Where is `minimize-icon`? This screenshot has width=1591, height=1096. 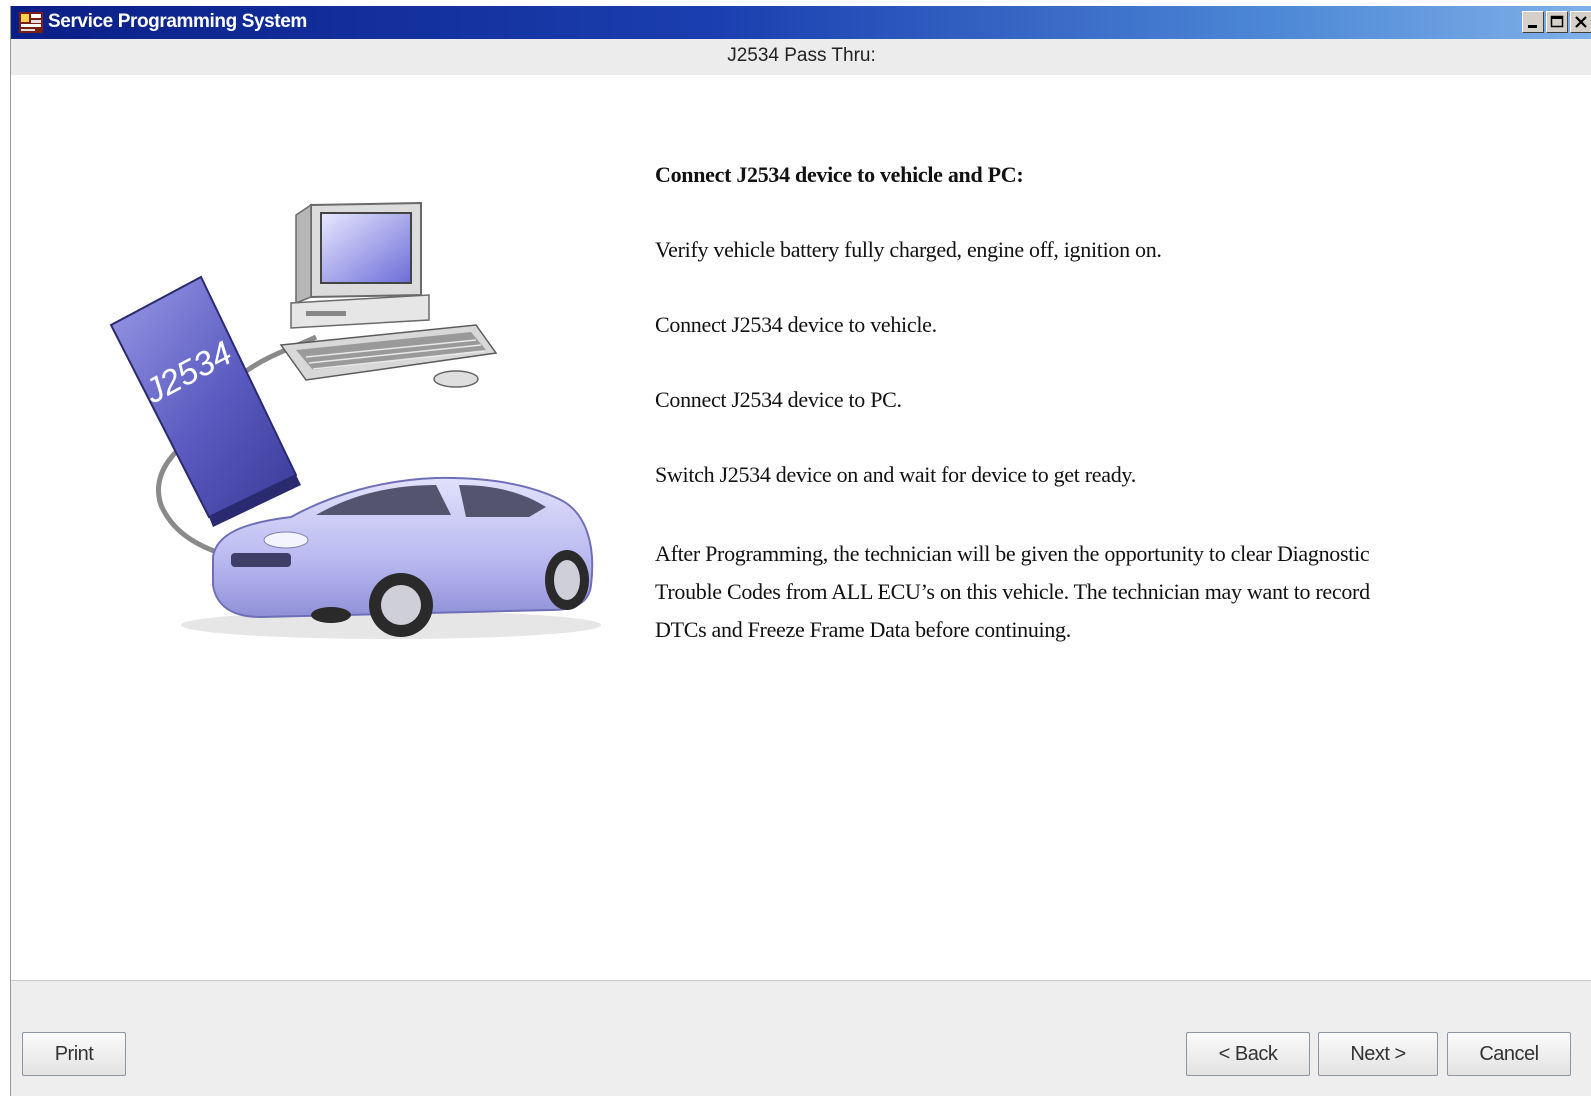 minimize-icon is located at coordinates (1532, 26).